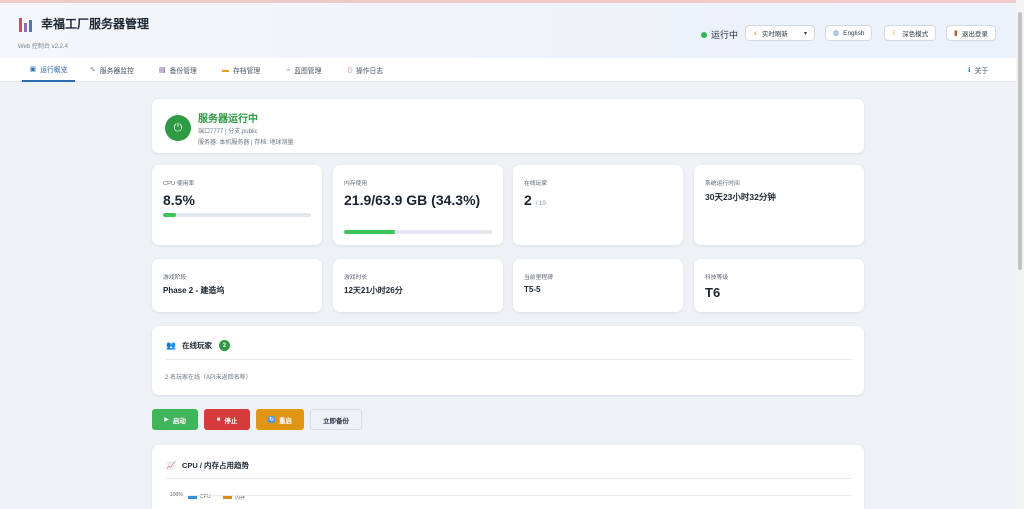 The height and width of the screenshot is (509, 1024). I want to click on restart-button: ↻ 重启, so click(280, 419).